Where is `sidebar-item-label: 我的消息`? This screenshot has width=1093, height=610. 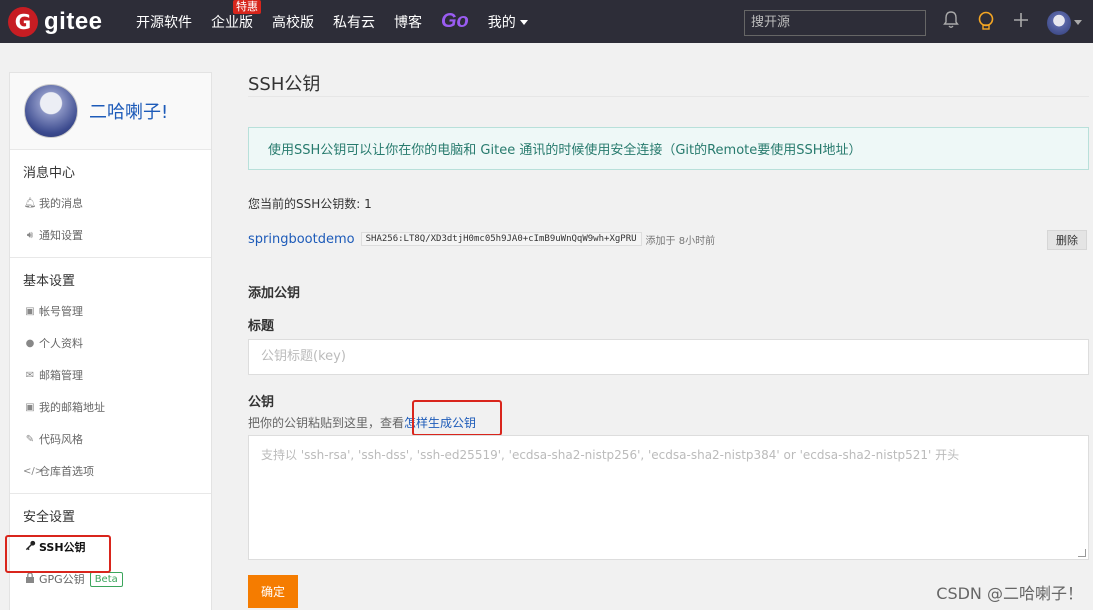
sidebar-item-label: 我的消息 is located at coordinates (61, 203).